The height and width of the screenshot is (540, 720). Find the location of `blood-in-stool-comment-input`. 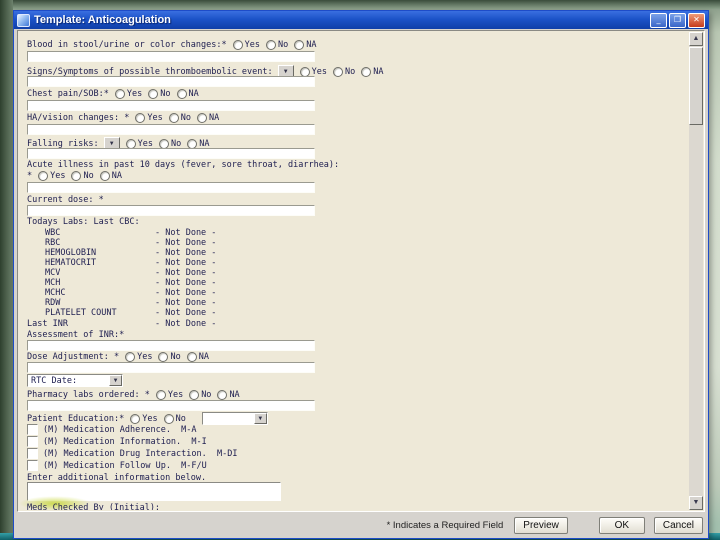

blood-in-stool-comment-input is located at coordinates (171, 56).